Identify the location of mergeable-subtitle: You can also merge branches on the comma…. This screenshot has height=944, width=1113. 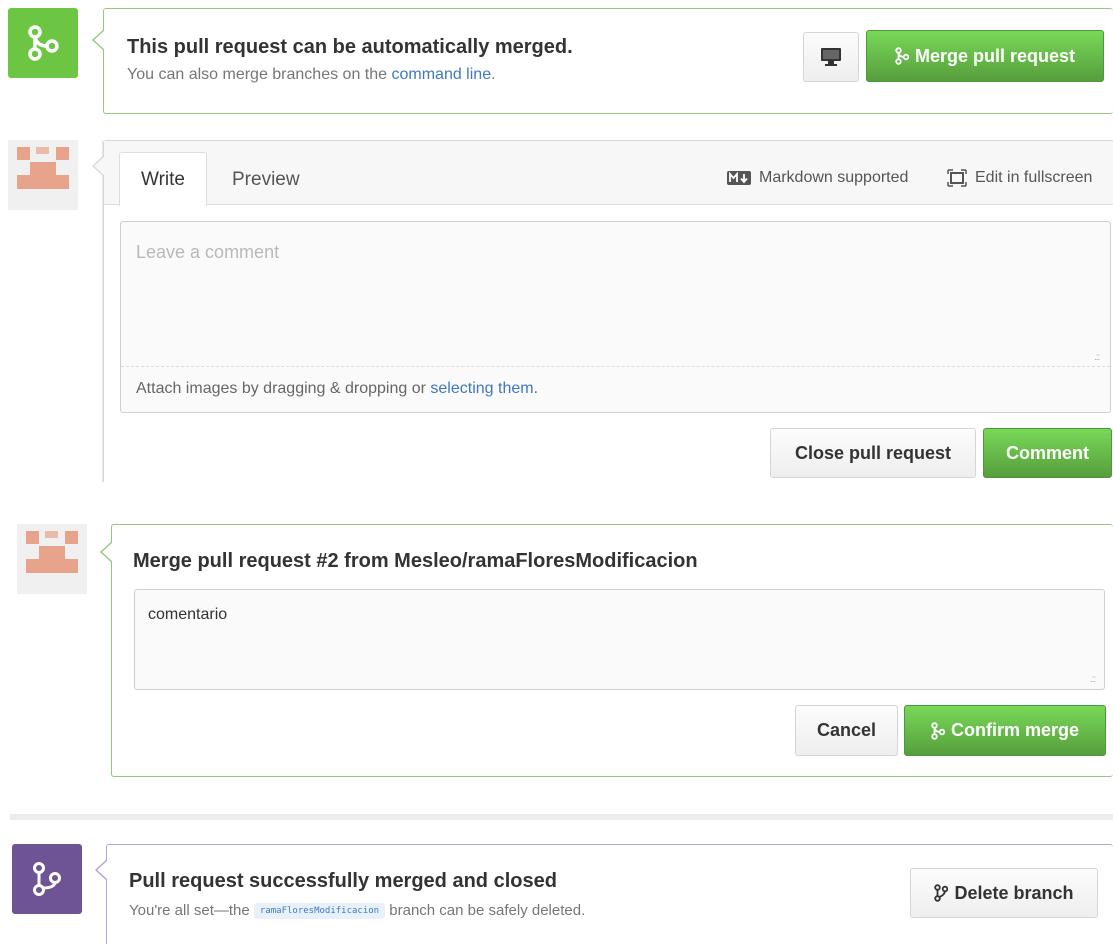
(311, 75).